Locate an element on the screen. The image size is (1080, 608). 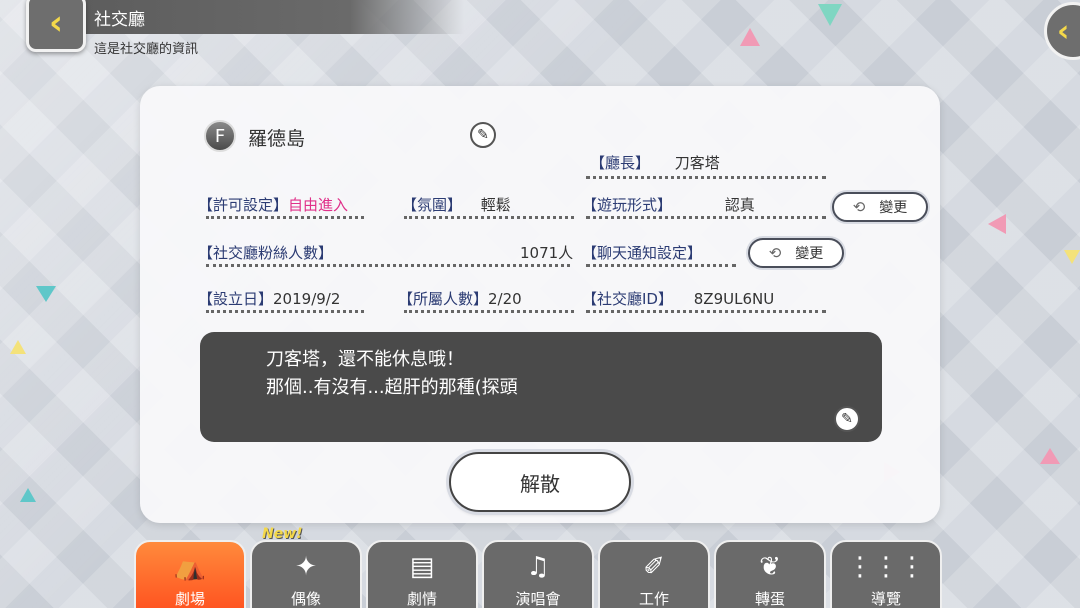
founded-value: 2019/9/2 is located at coordinates (307, 299).